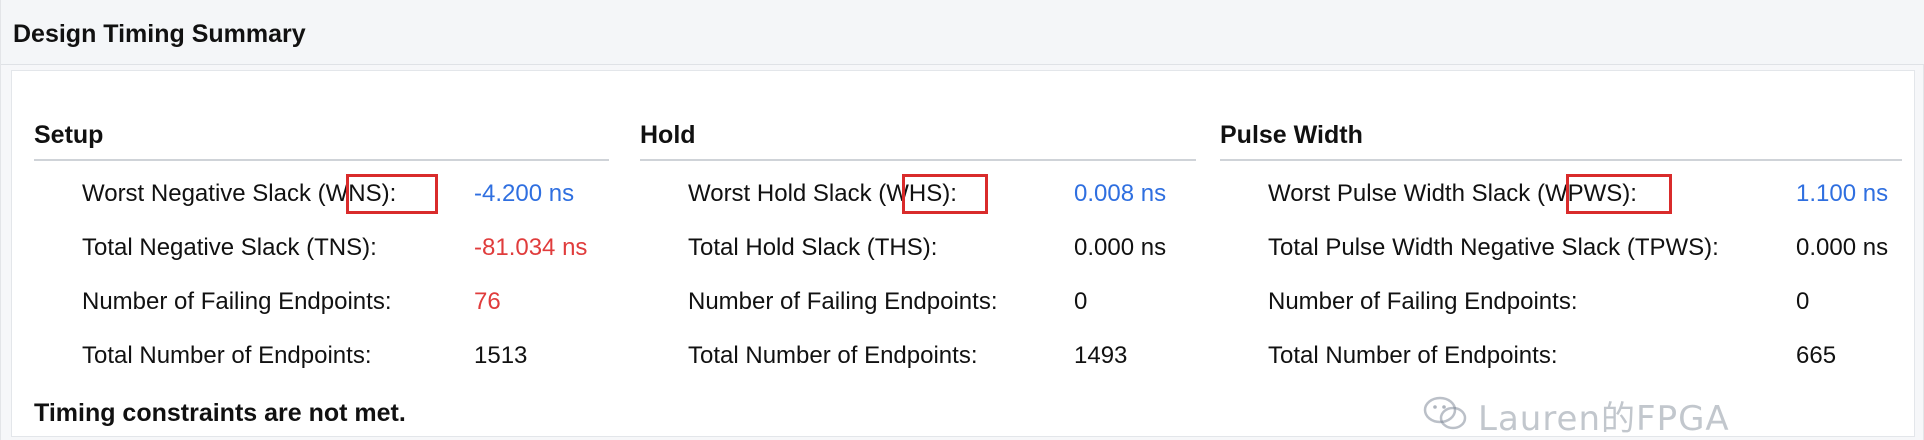 The width and height of the screenshot is (1924, 440). What do you see at coordinates (1413, 355) in the screenshot?
I see `pulse-total-label: Total Number of Endpoints:` at bounding box center [1413, 355].